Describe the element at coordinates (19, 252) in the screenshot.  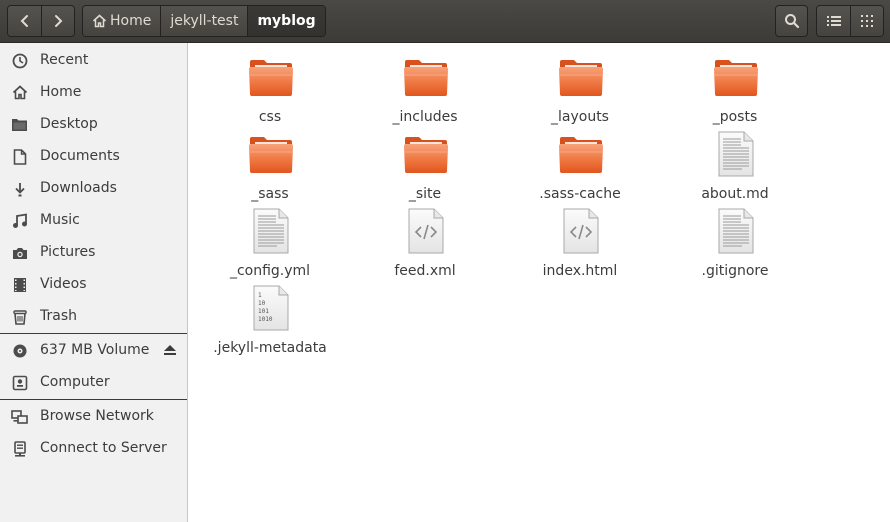
I see `camera-icon` at that location.